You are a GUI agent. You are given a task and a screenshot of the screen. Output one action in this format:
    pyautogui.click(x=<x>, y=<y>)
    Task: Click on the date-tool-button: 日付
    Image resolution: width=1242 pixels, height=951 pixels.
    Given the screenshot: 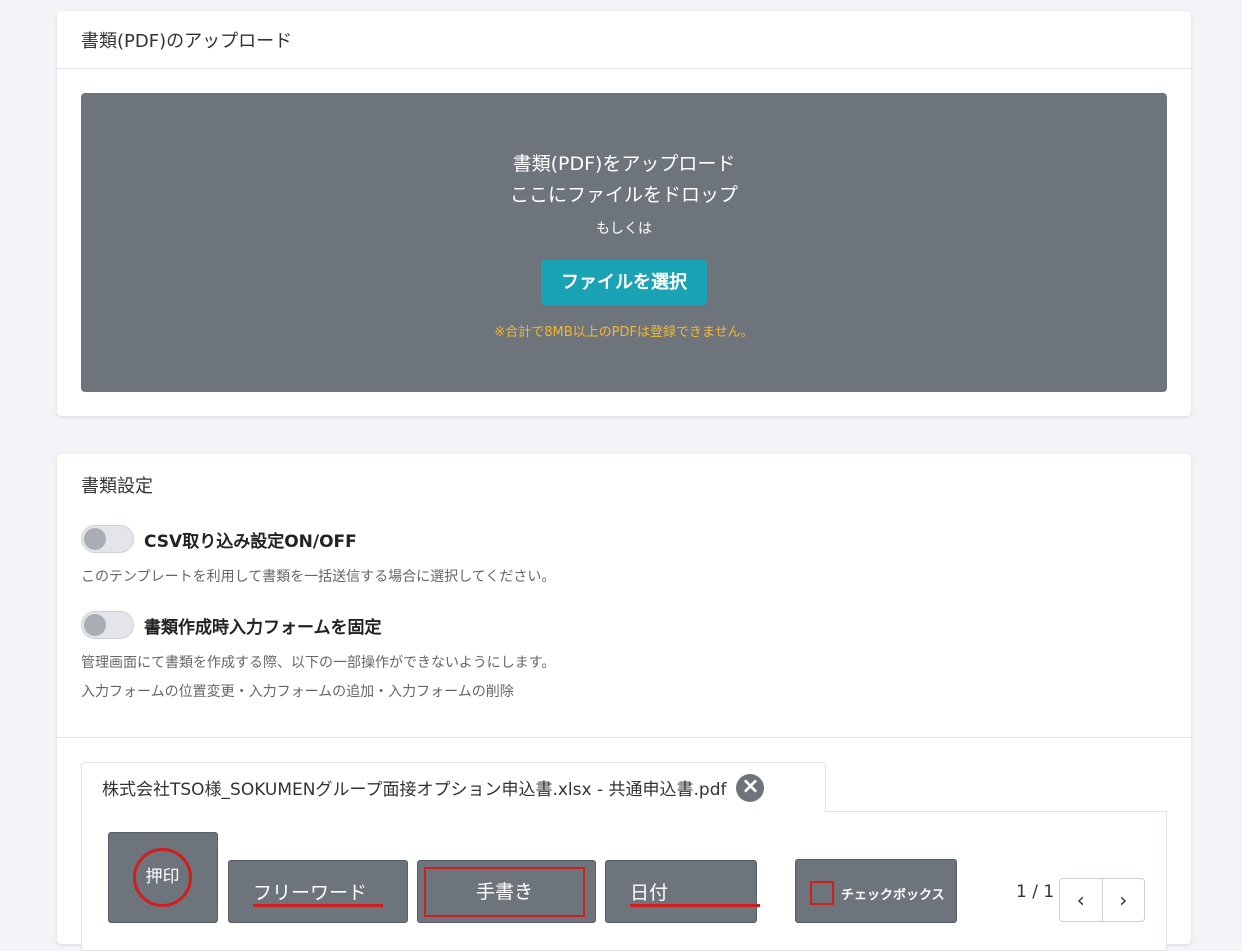 What is the action you would take?
    pyautogui.click(x=682, y=891)
    